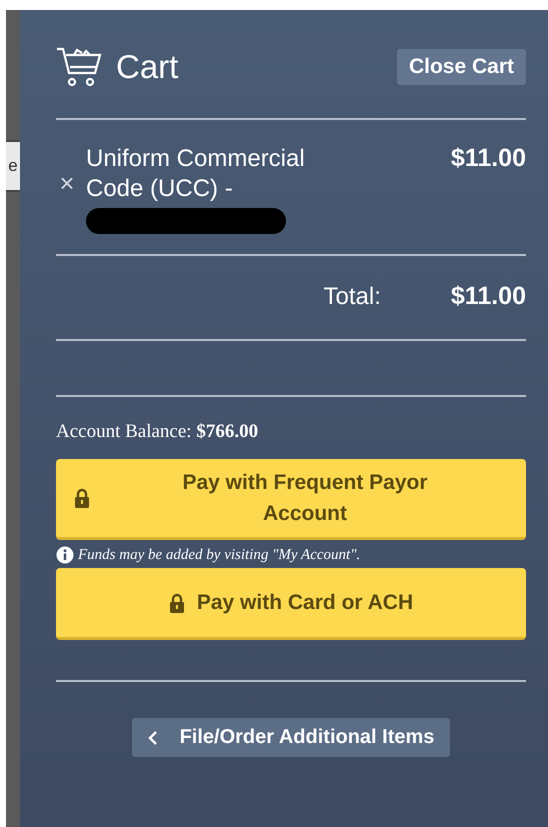  I want to click on funds-note: Funds may be added by visiting "My Account"., so click(219, 555).